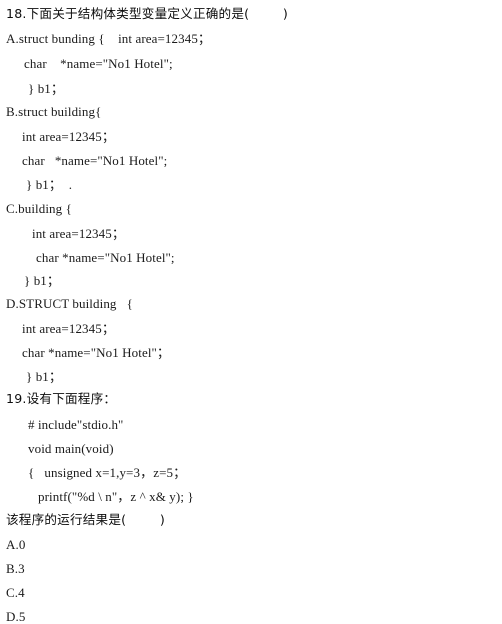 The width and height of the screenshot is (502, 624). What do you see at coordinates (69, 303) in the screenshot?
I see `question-18-option-d-line-1: D.STRUCT building {` at bounding box center [69, 303].